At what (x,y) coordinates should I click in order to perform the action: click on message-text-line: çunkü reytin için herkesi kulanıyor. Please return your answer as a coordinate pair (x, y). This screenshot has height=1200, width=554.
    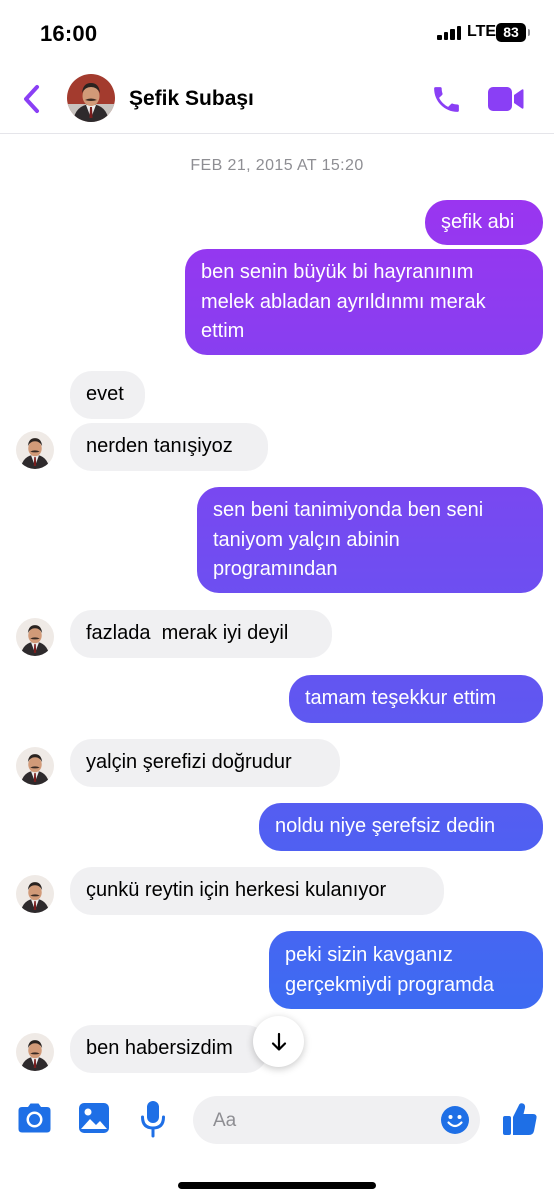
    Looking at the image, I should click on (236, 890).